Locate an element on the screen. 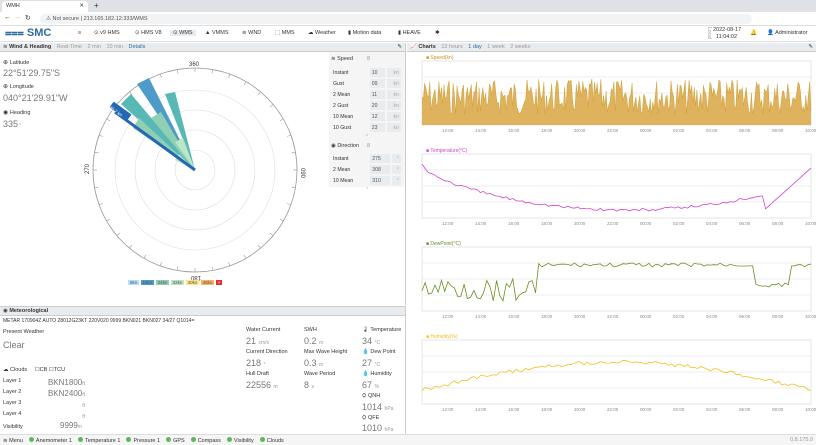  cloud-layer-row: Layer 2 BKN2400ft is located at coordinates (44, 394).